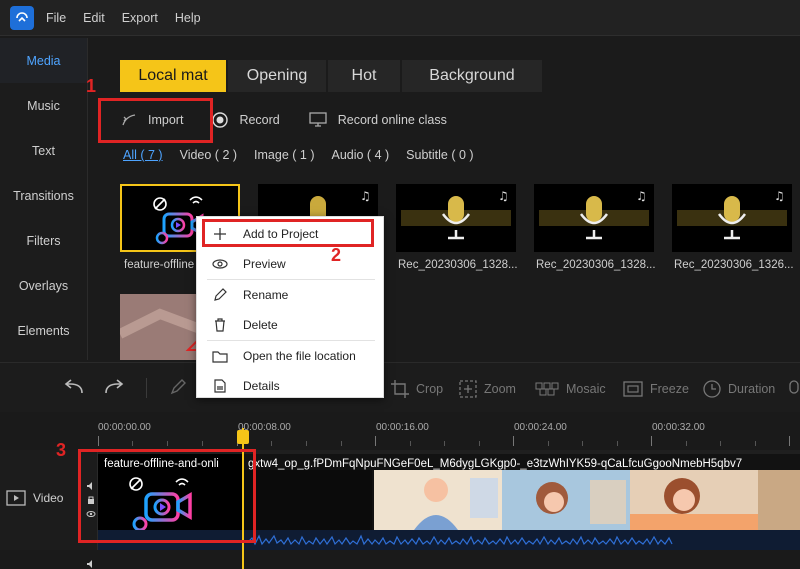  I want to click on context-open-file-location: Open the file location, so click(291, 356).